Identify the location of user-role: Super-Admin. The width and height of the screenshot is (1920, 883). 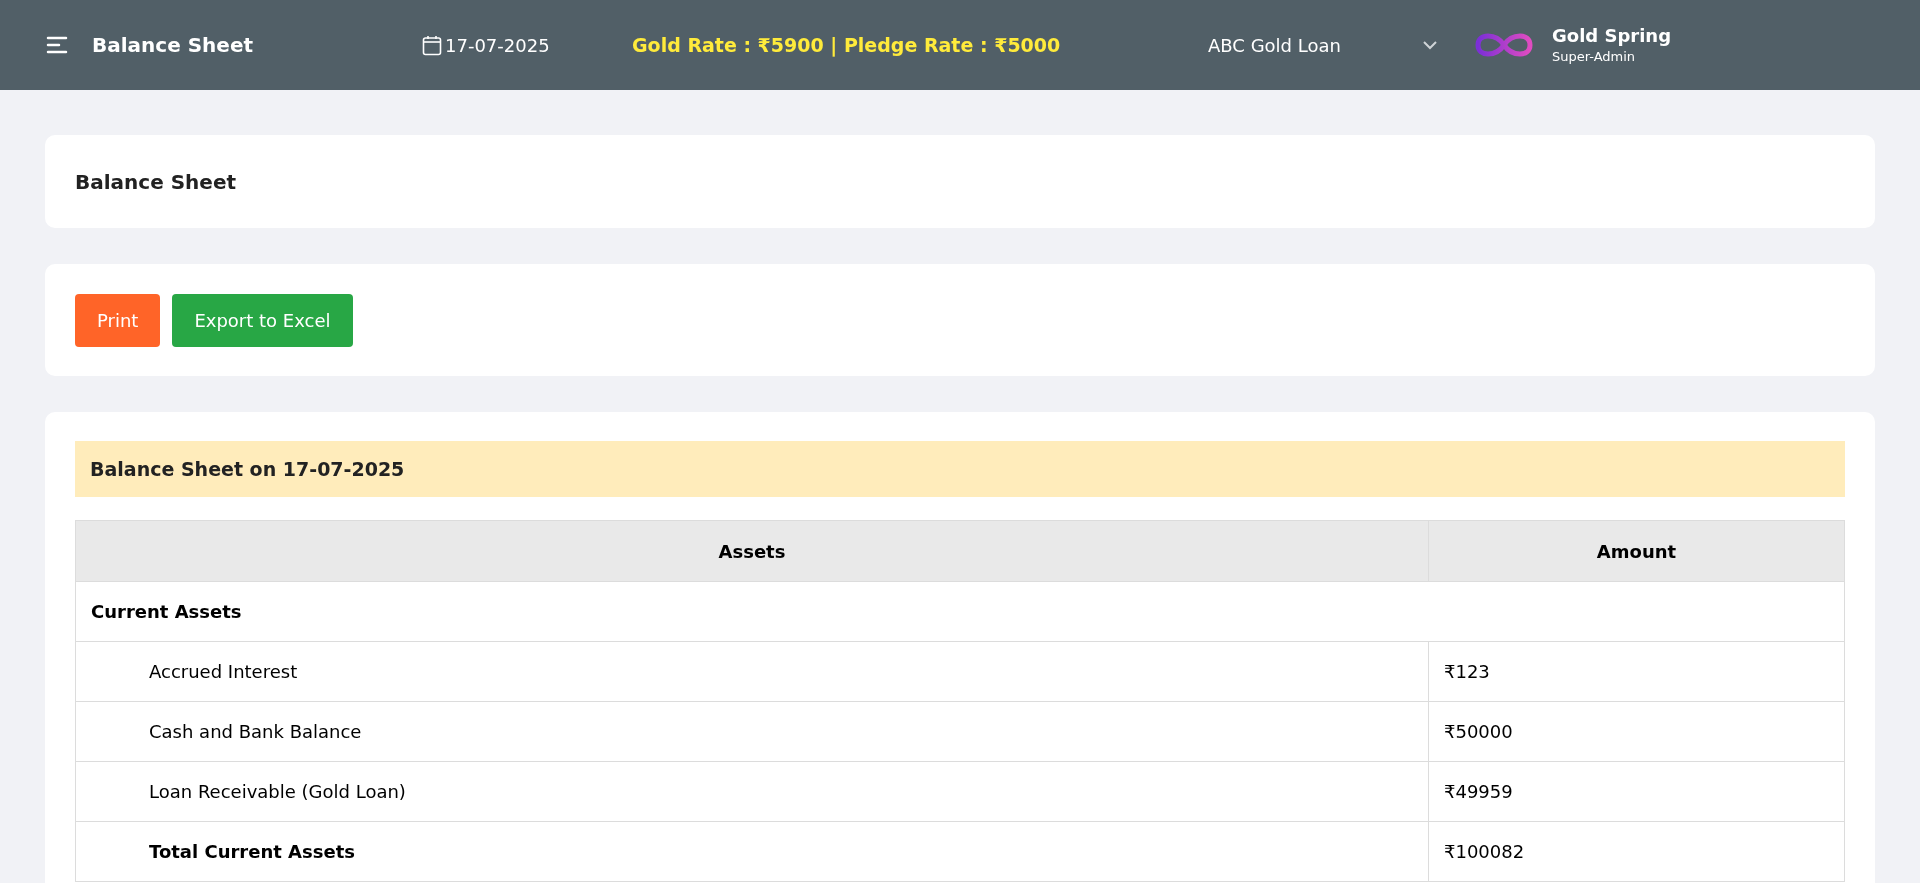
(1594, 57).